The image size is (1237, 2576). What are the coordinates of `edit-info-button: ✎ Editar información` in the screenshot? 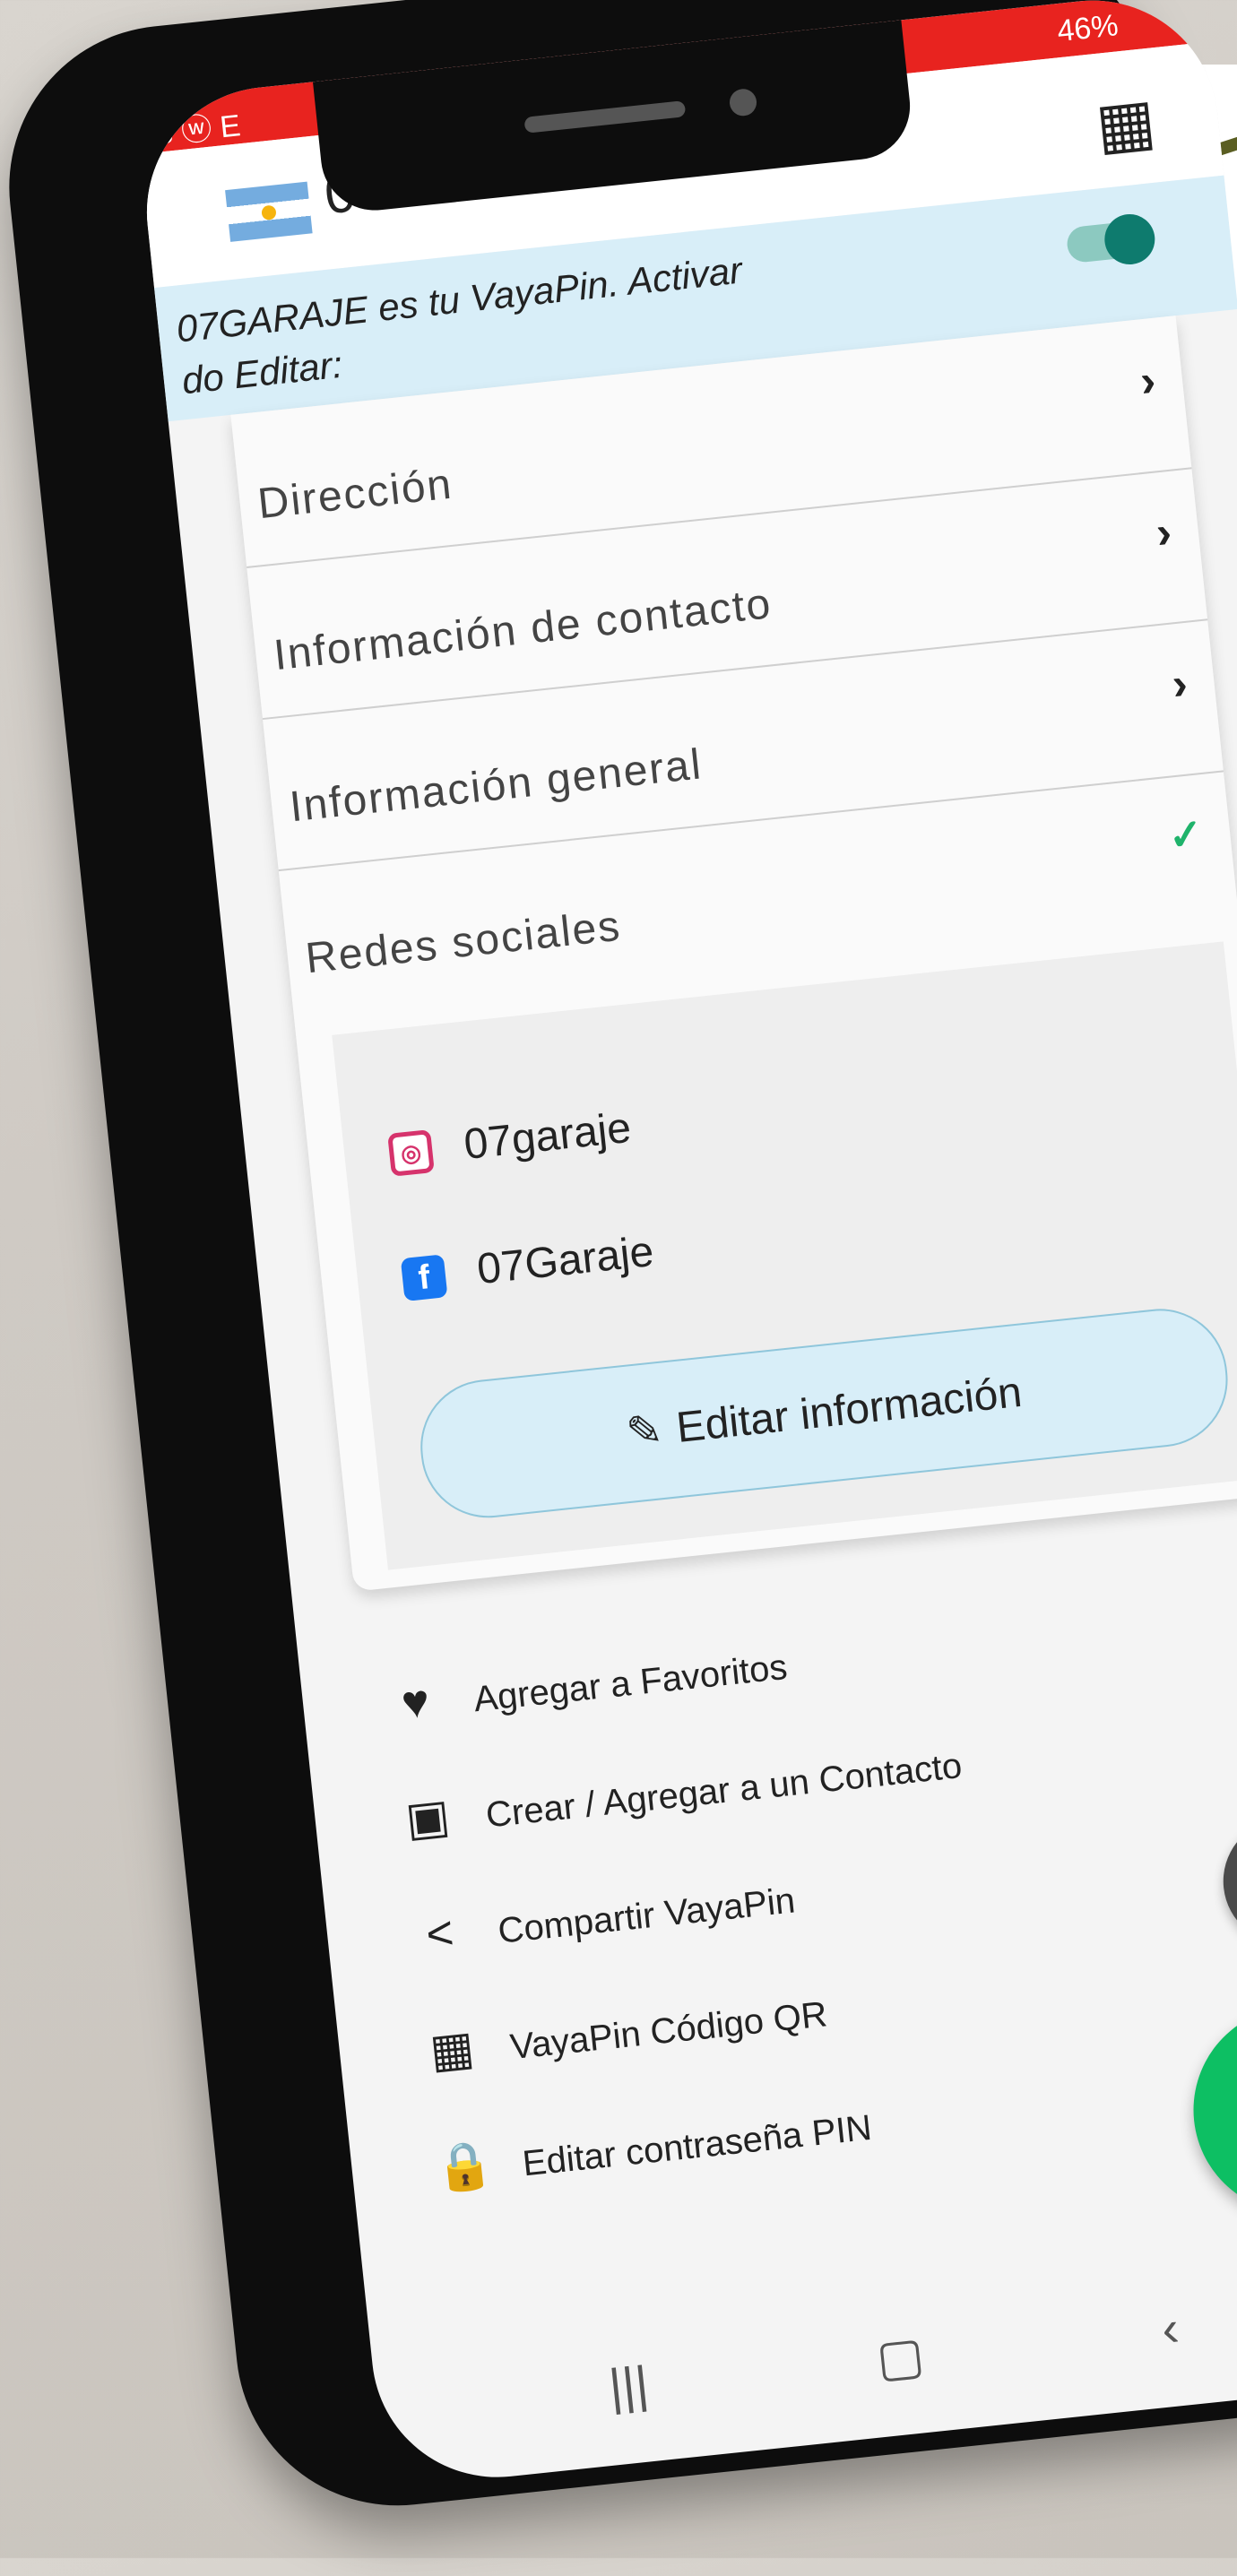 It's located at (823, 1413).